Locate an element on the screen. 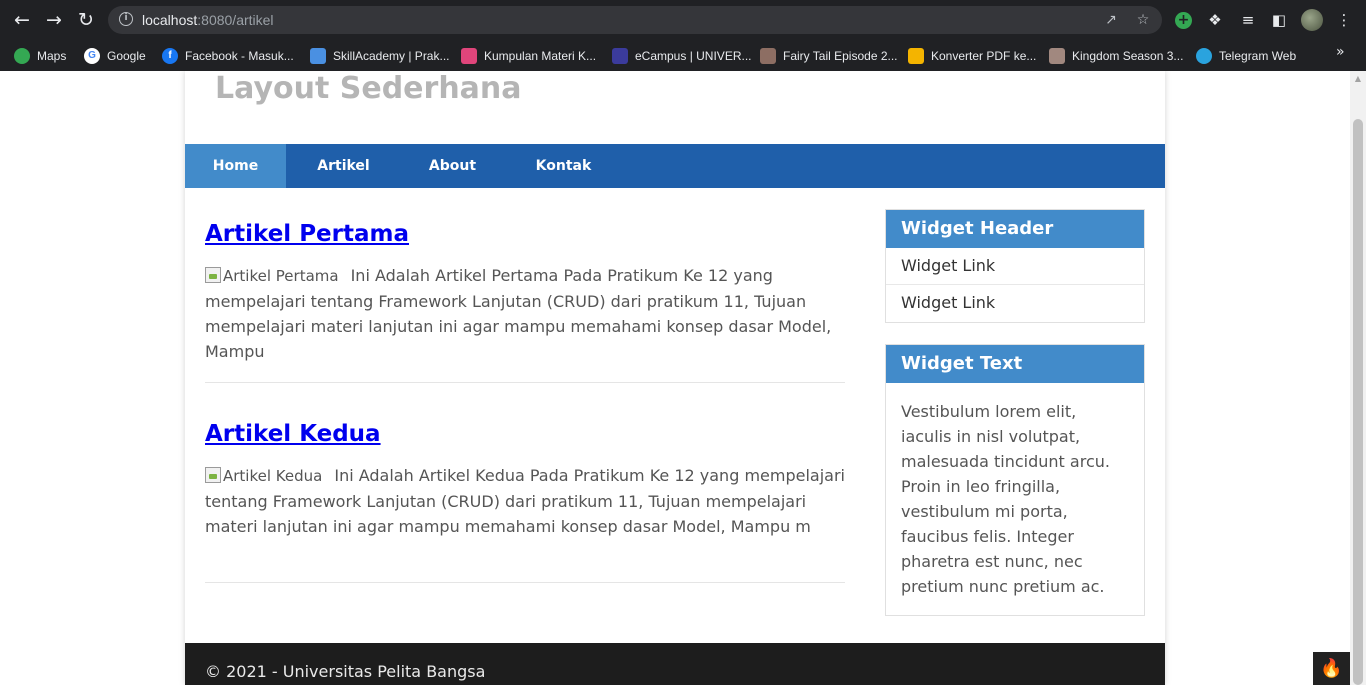  ecampus-icon is located at coordinates (620, 56).